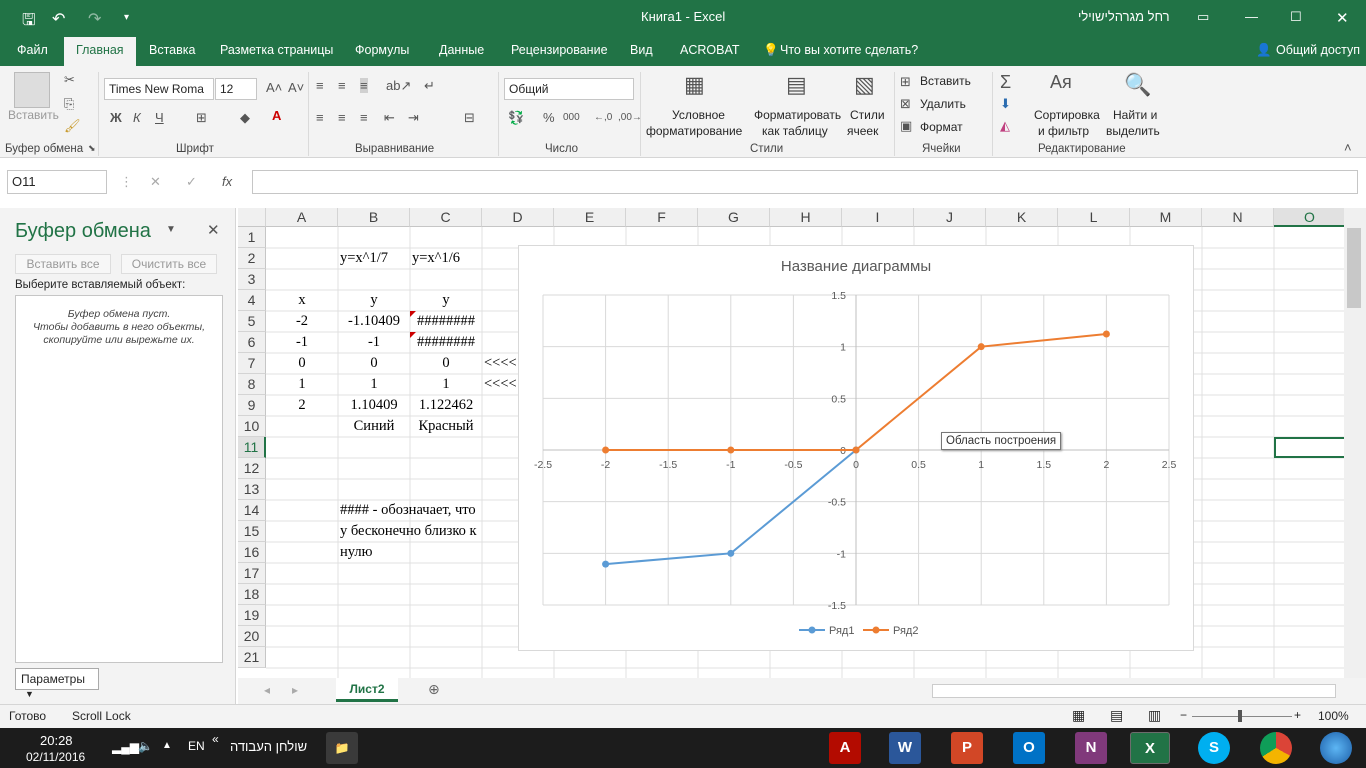 This screenshot has width=1366, height=768. Describe the element at coordinates (1116, 715) in the screenshot. I see `page-layout-view-icon: ▤` at that location.